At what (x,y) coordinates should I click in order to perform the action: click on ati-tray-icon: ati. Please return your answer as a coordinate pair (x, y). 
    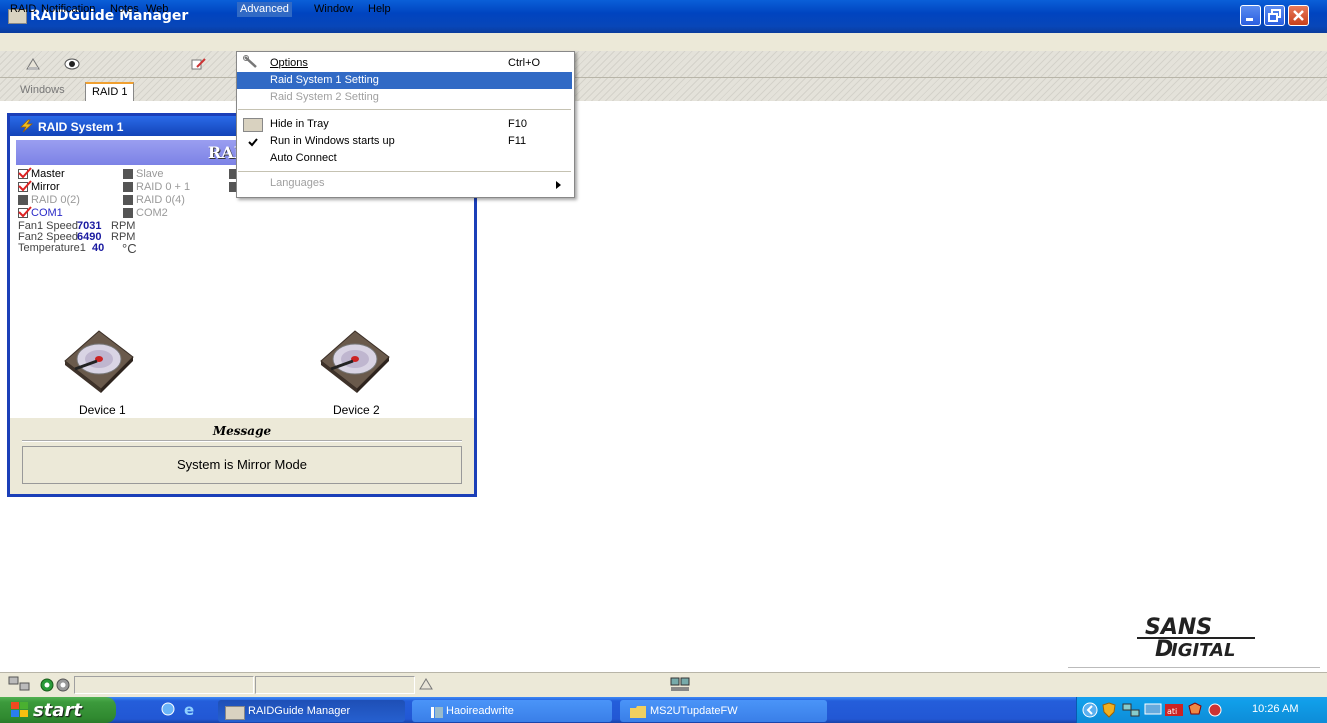
    Looking at the image, I should click on (1174, 711).